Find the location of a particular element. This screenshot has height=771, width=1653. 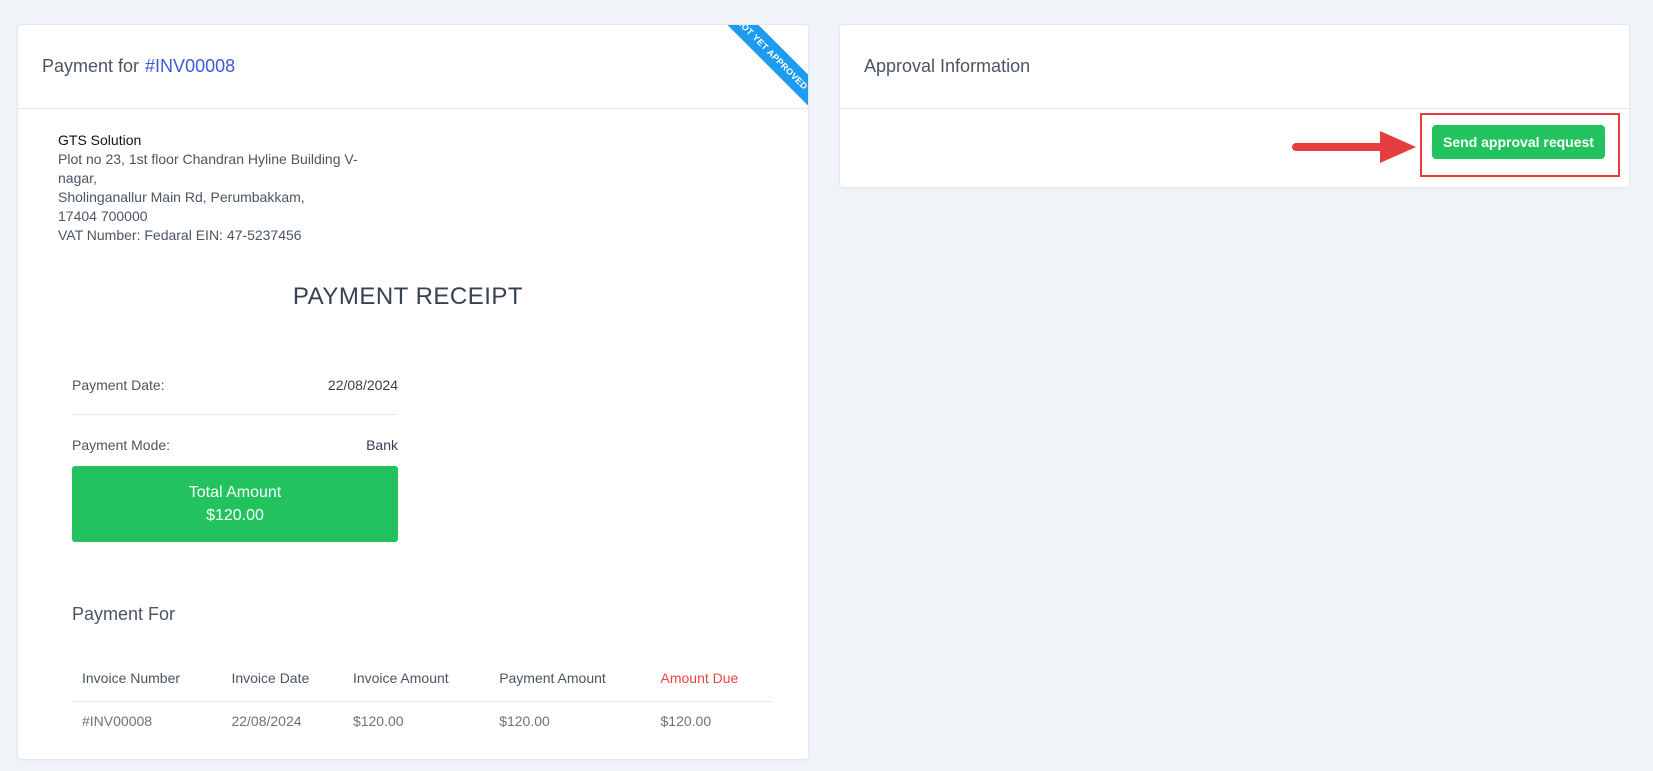

company-address-line3: 17404 700000 is located at coordinates (103, 216).